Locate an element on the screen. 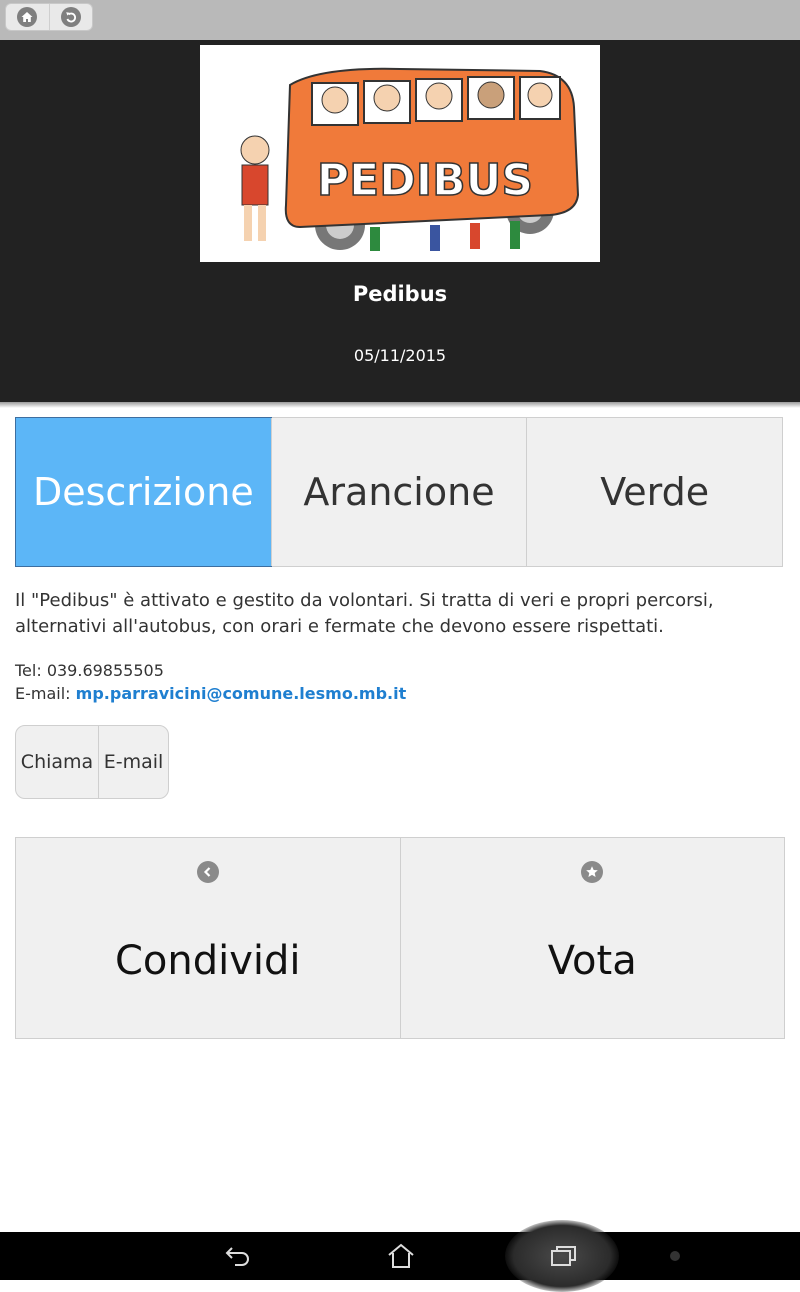  pedibus-logo-image: PEDIBUS is located at coordinates (400, 153).